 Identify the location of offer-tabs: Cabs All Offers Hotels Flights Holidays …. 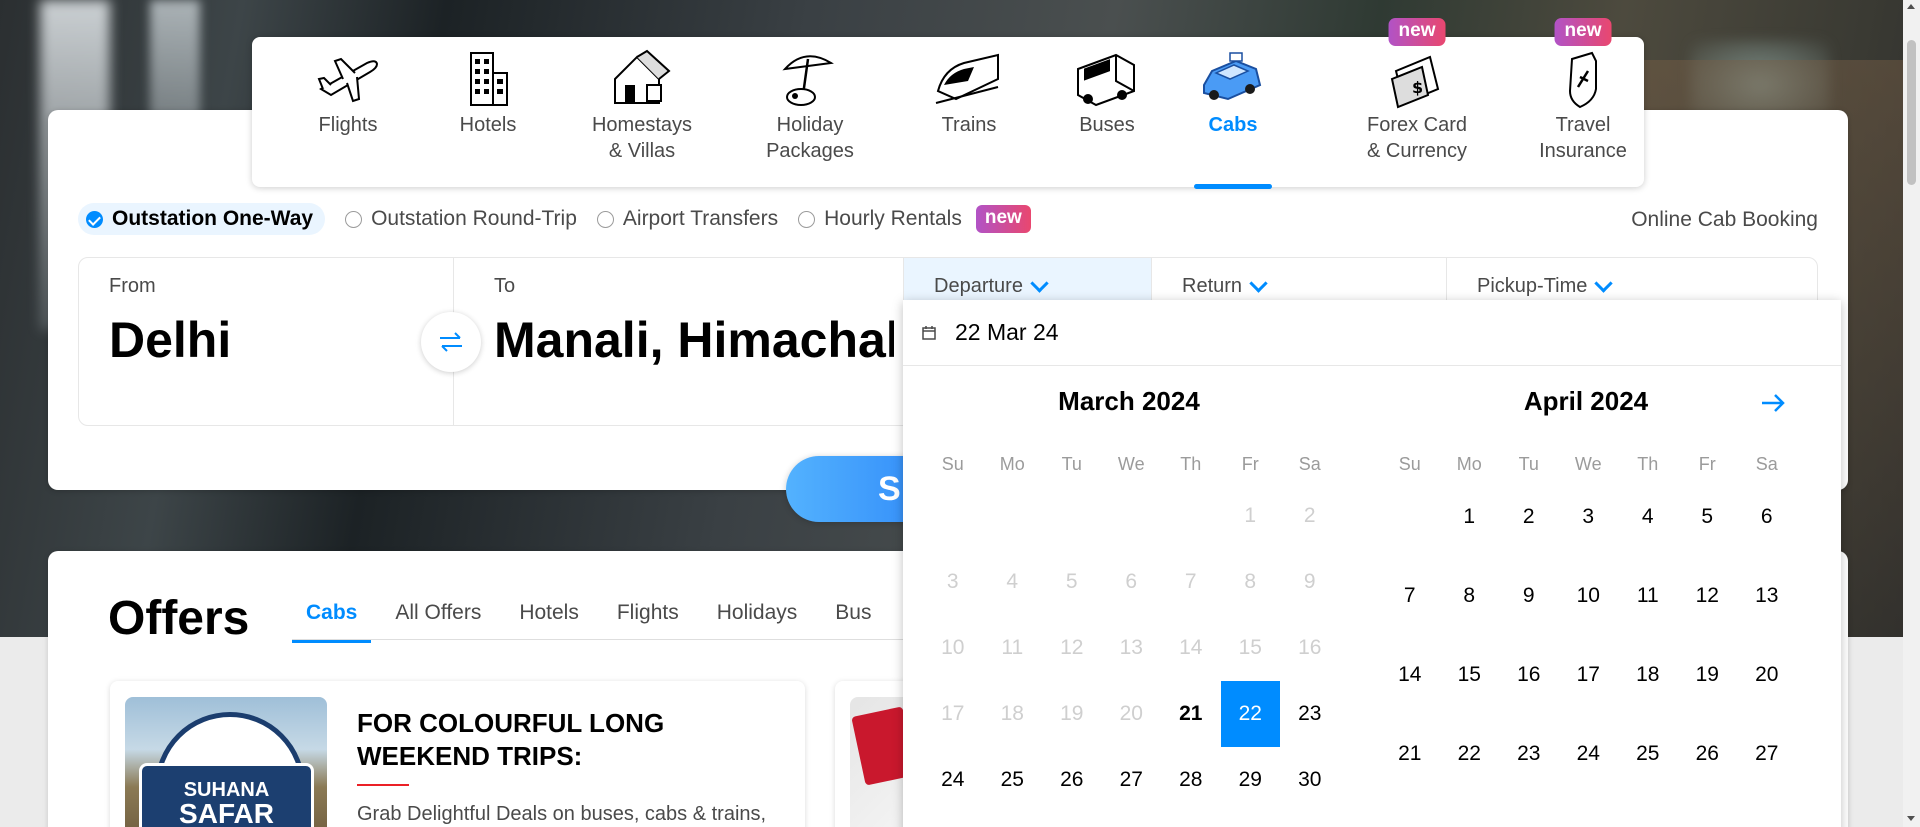
(593, 622).